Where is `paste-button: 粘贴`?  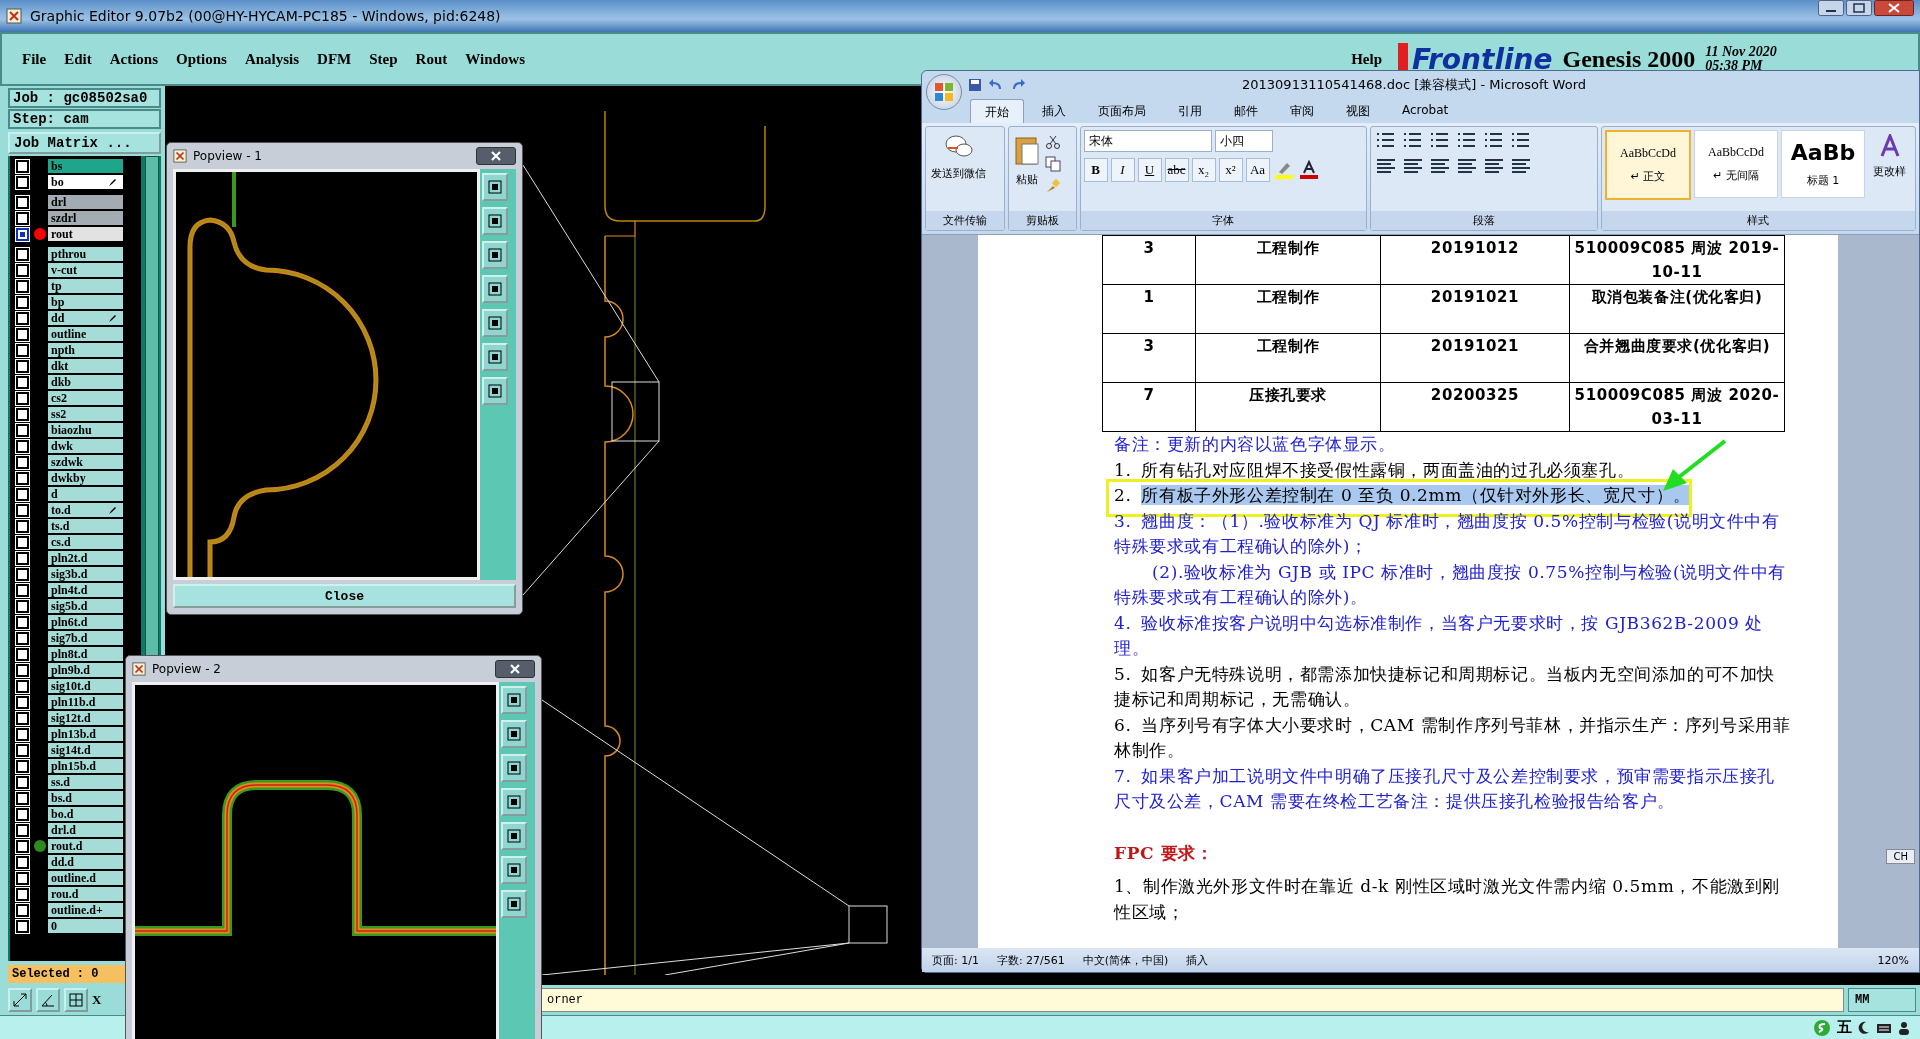
paste-button: 粘贴 is located at coordinates (1026, 169).